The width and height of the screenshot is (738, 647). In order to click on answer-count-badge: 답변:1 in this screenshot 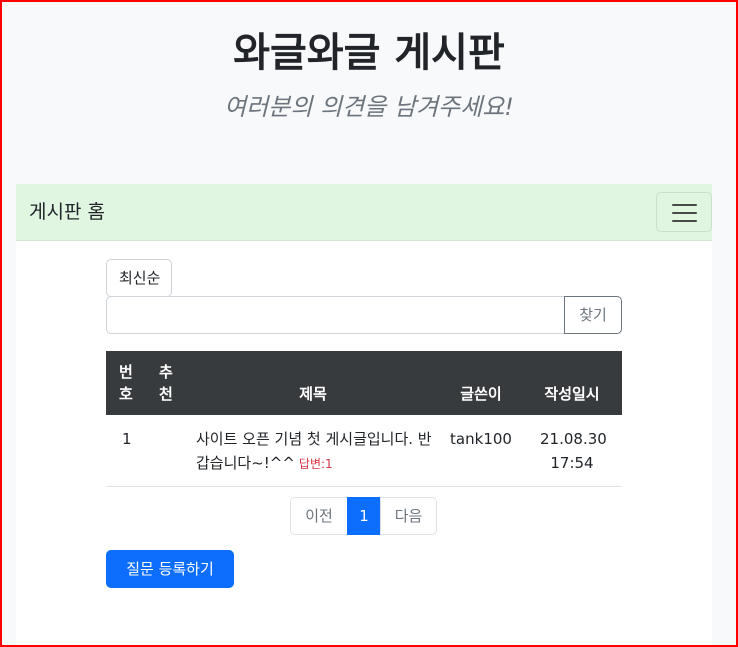, I will do `click(315, 464)`.